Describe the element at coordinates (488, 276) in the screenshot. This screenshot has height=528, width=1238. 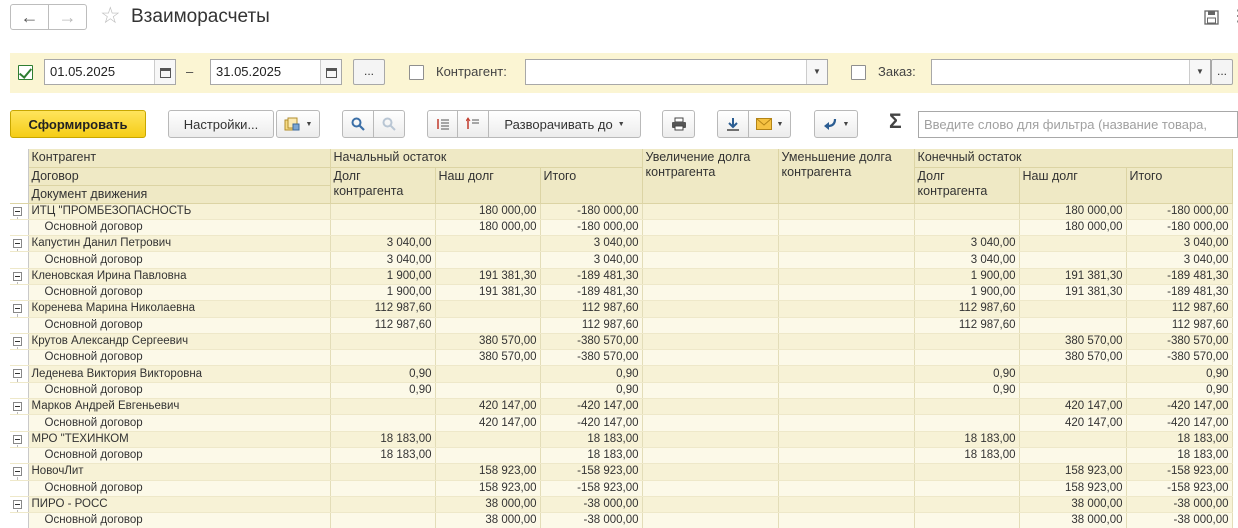
I see `opening-our-debt-cell: 191 381,30` at that location.